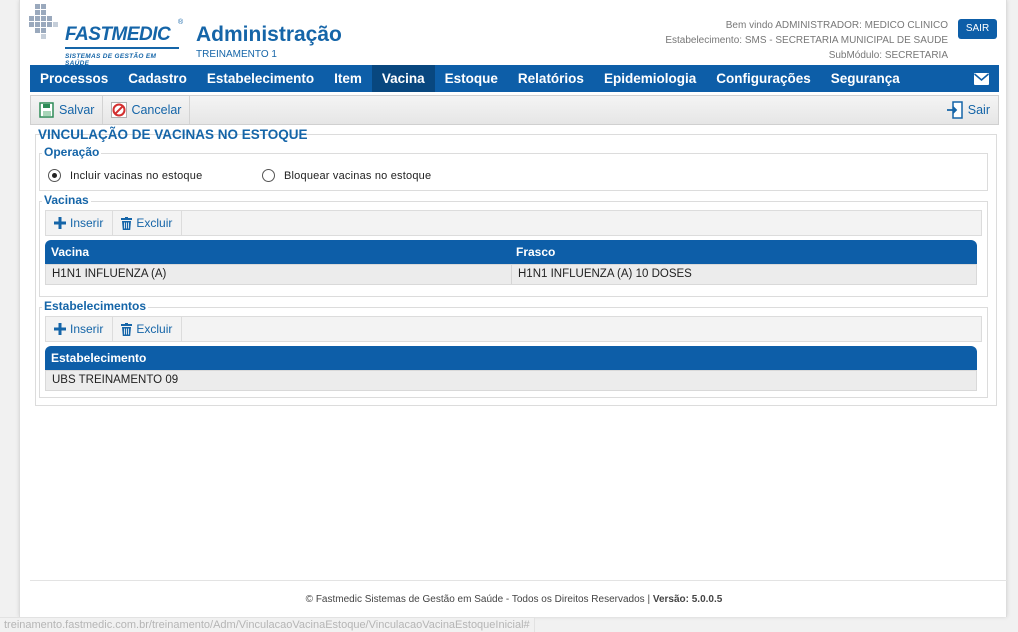 The image size is (1018, 632). Describe the element at coordinates (268, 175) in the screenshot. I see `radio-block-control` at that location.